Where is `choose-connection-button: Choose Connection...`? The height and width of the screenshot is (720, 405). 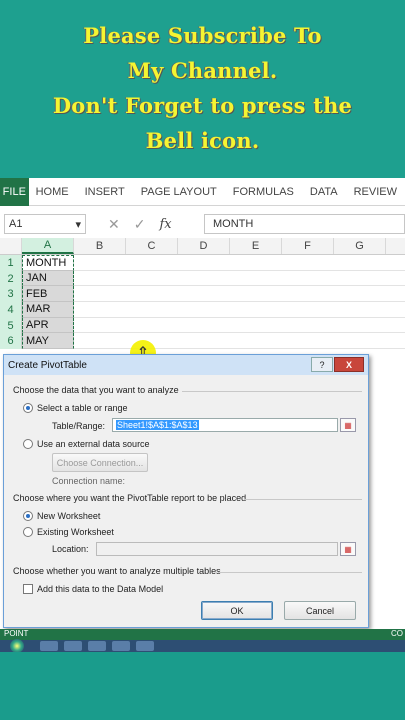 choose-connection-button: Choose Connection... is located at coordinates (100, 462).